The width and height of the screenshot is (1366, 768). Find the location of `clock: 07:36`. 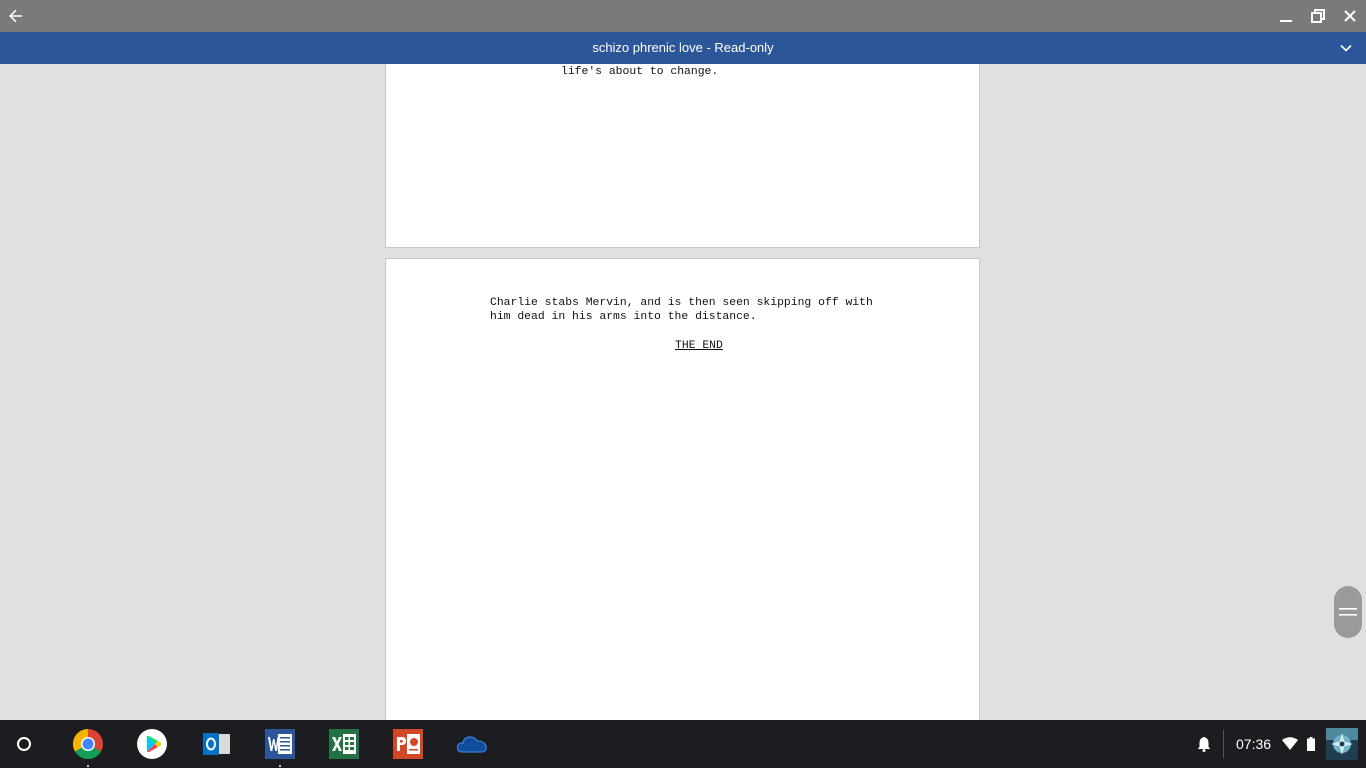

clock: 07:36 is located at coordinates (1253, 744).